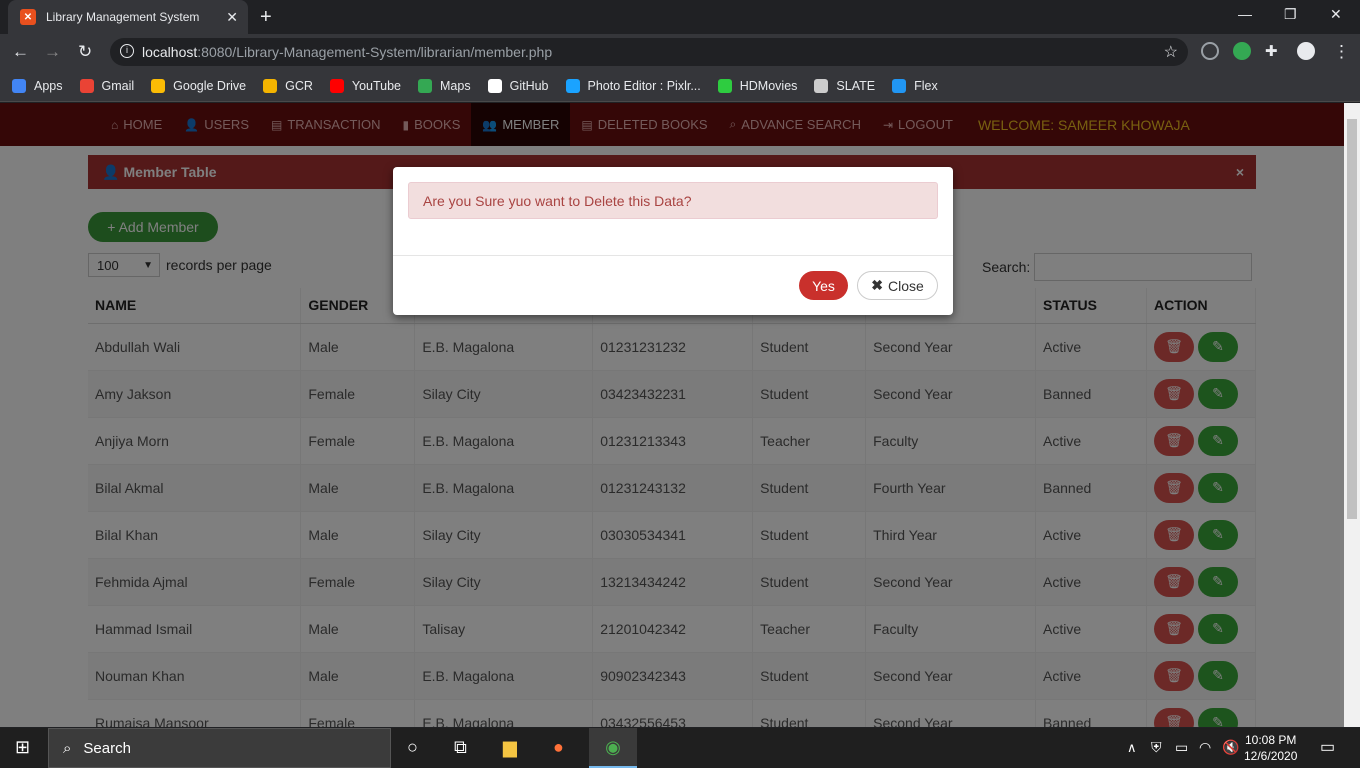 Image resolution: width=1360 pixels, height=768 pixels. Describe the element at coordinates (28, 17) in the screenshot. I see `xampp-favicon-icon: ✕` at that location.